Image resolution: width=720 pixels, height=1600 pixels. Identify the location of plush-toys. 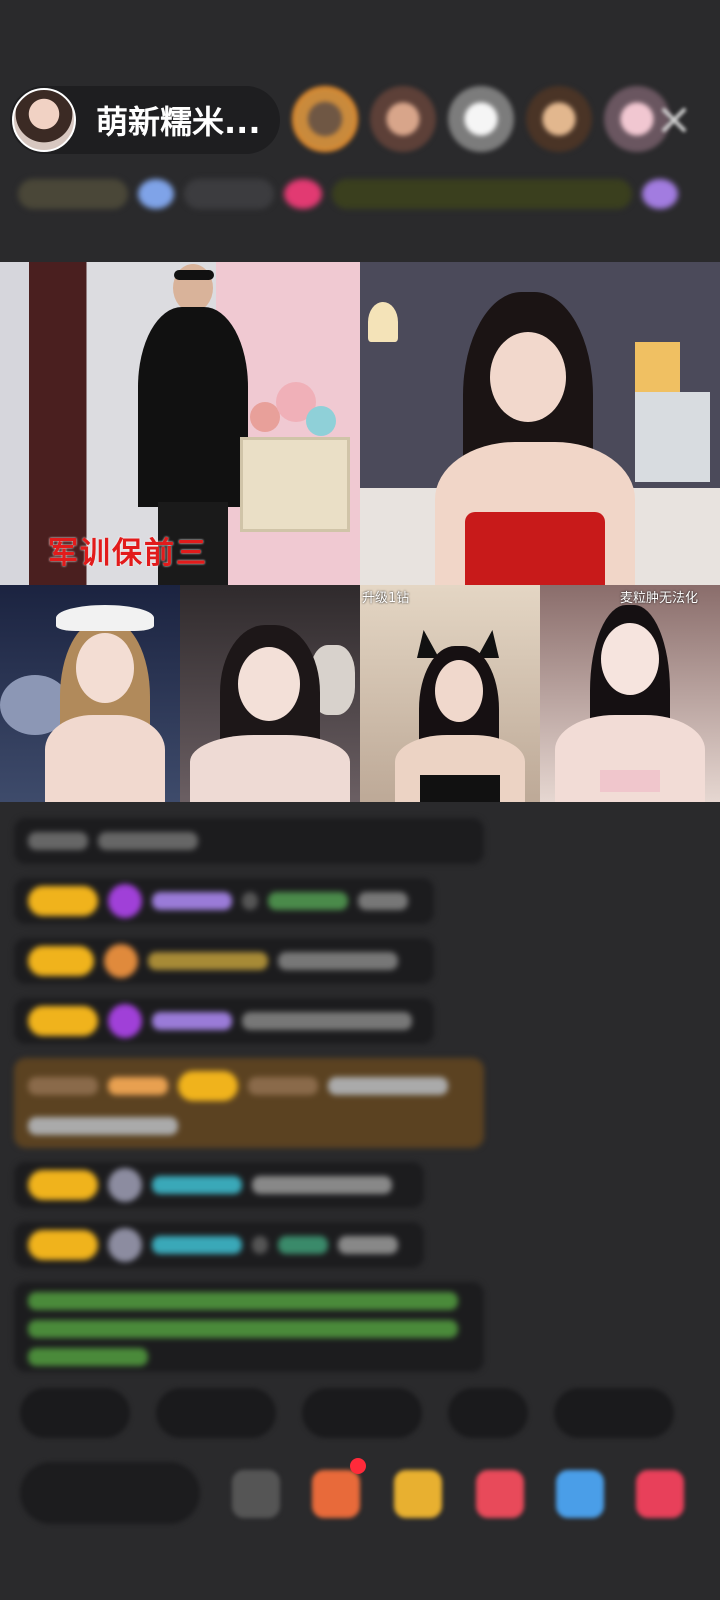
(295, 412).